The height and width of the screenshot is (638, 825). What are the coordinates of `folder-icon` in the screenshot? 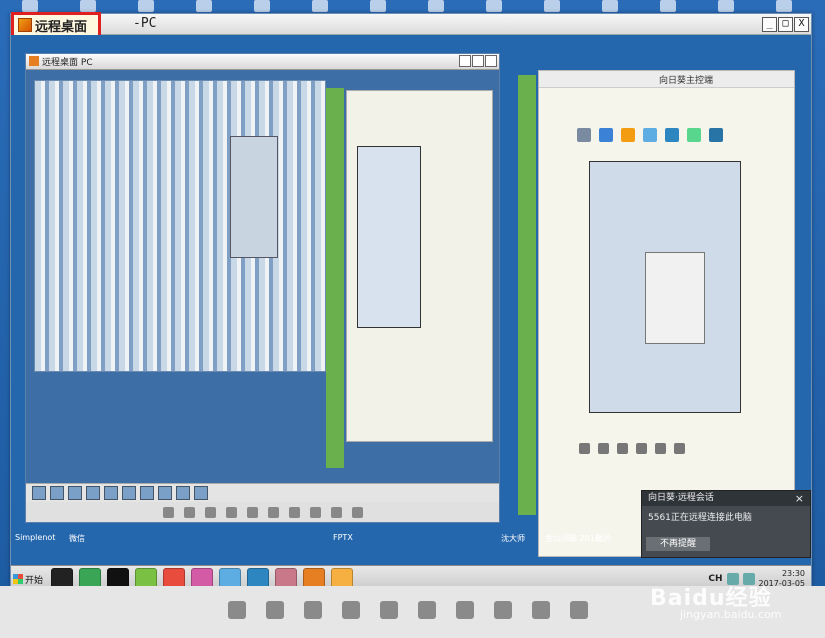 It's located at (650, 135).